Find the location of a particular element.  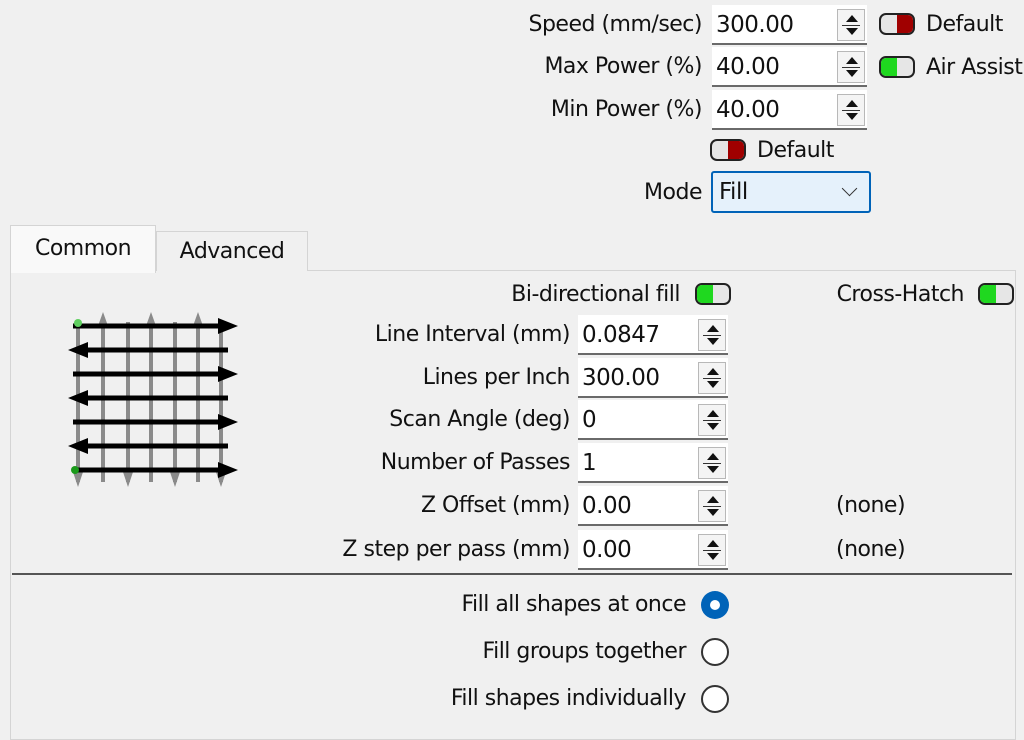

bidirectional-fill-toggle is located at coordinates (713, 294).